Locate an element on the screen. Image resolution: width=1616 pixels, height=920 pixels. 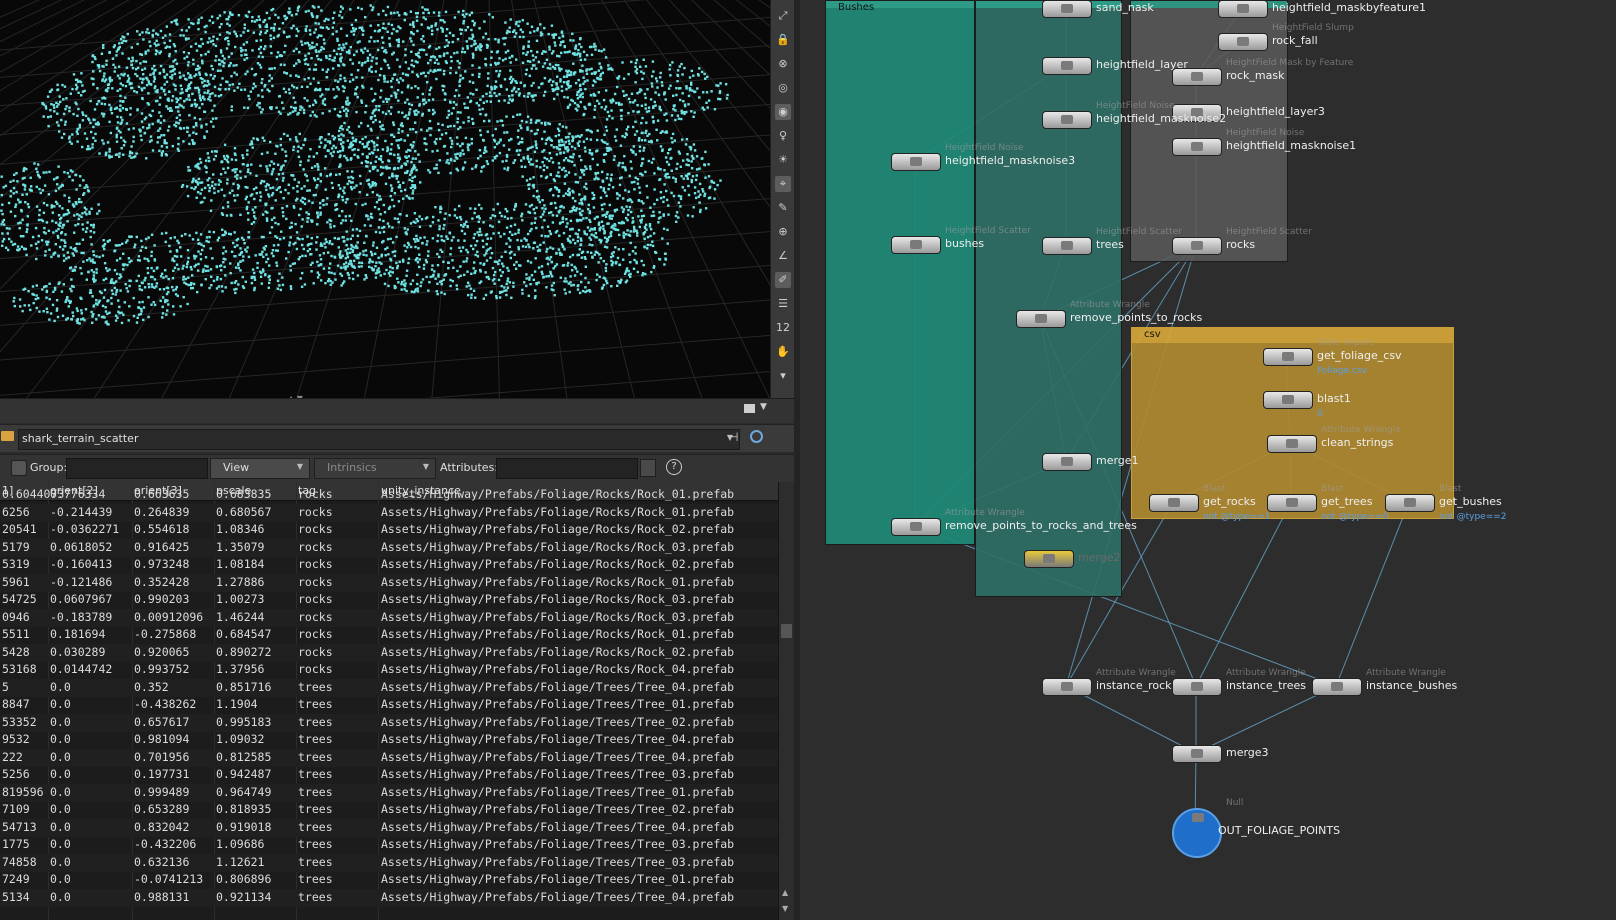
node-name: merge3 is located at coordinates (1247, 752).